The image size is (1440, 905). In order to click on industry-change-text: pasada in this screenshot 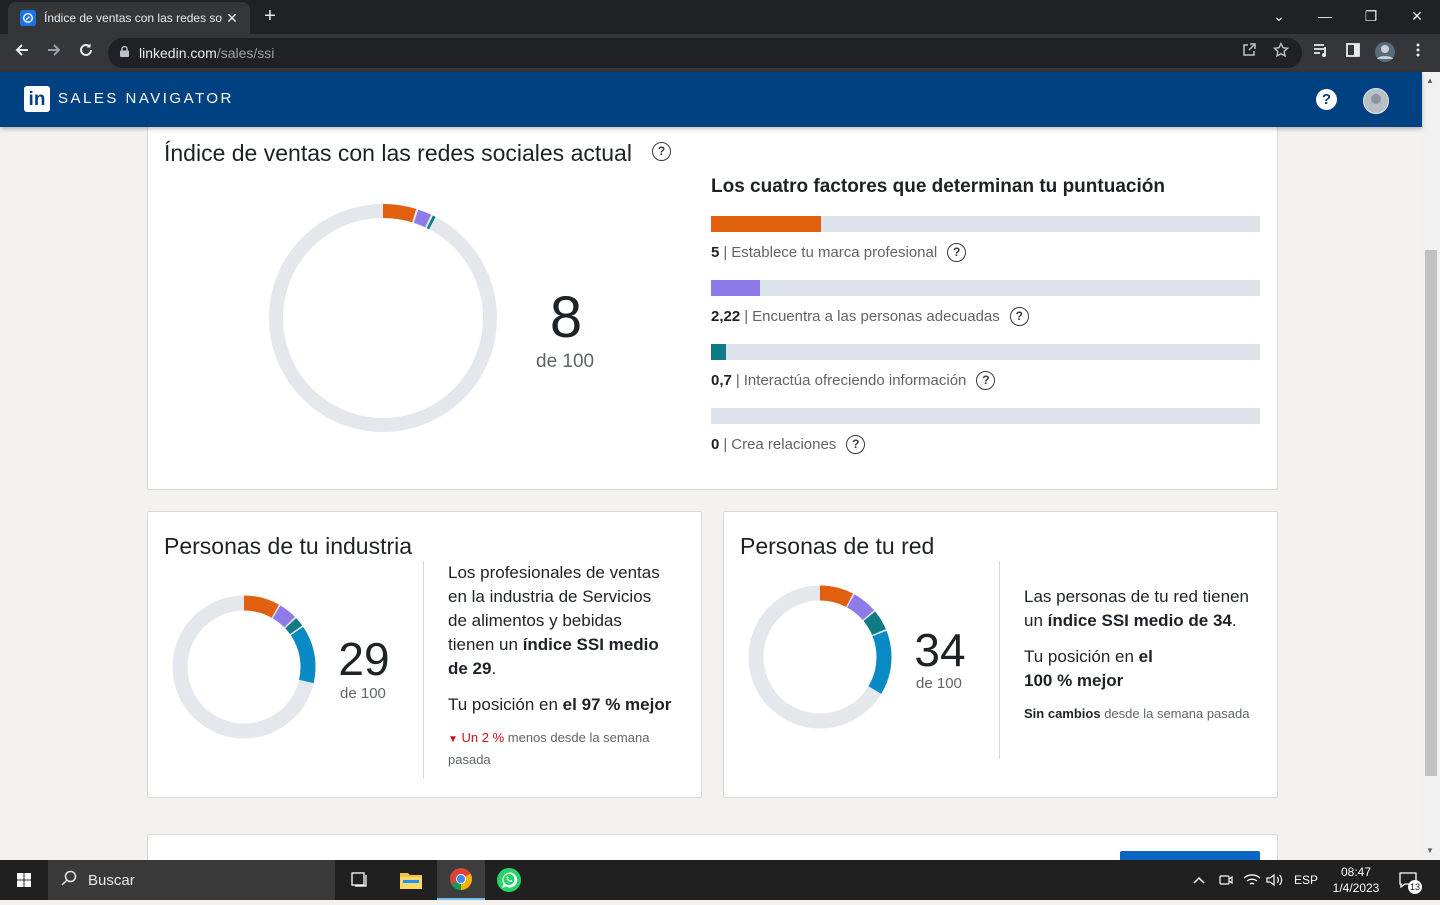, I will do `click(469, 759)`.